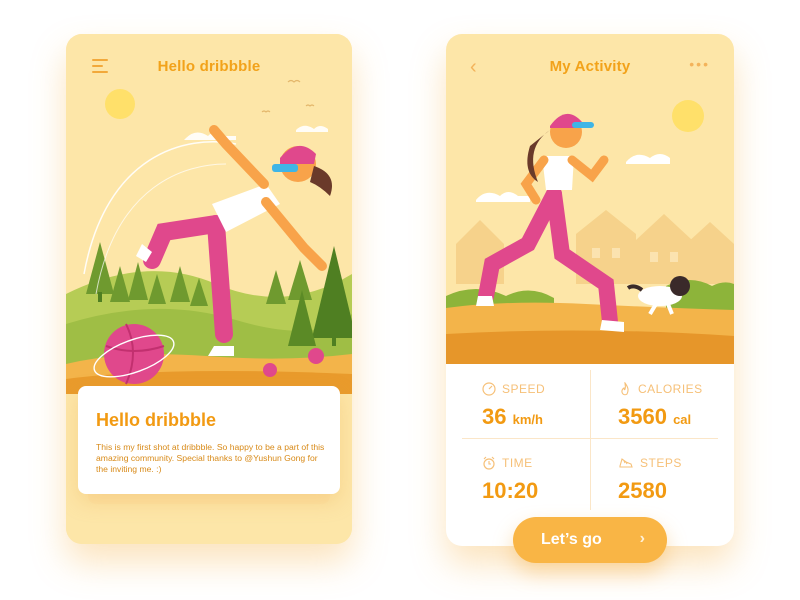 Image resolution: width=800 pixels, height=600 pixels. Describe the element at coordinates (489, 389) in the screenshot. I see `speedometer-icon` at that location.